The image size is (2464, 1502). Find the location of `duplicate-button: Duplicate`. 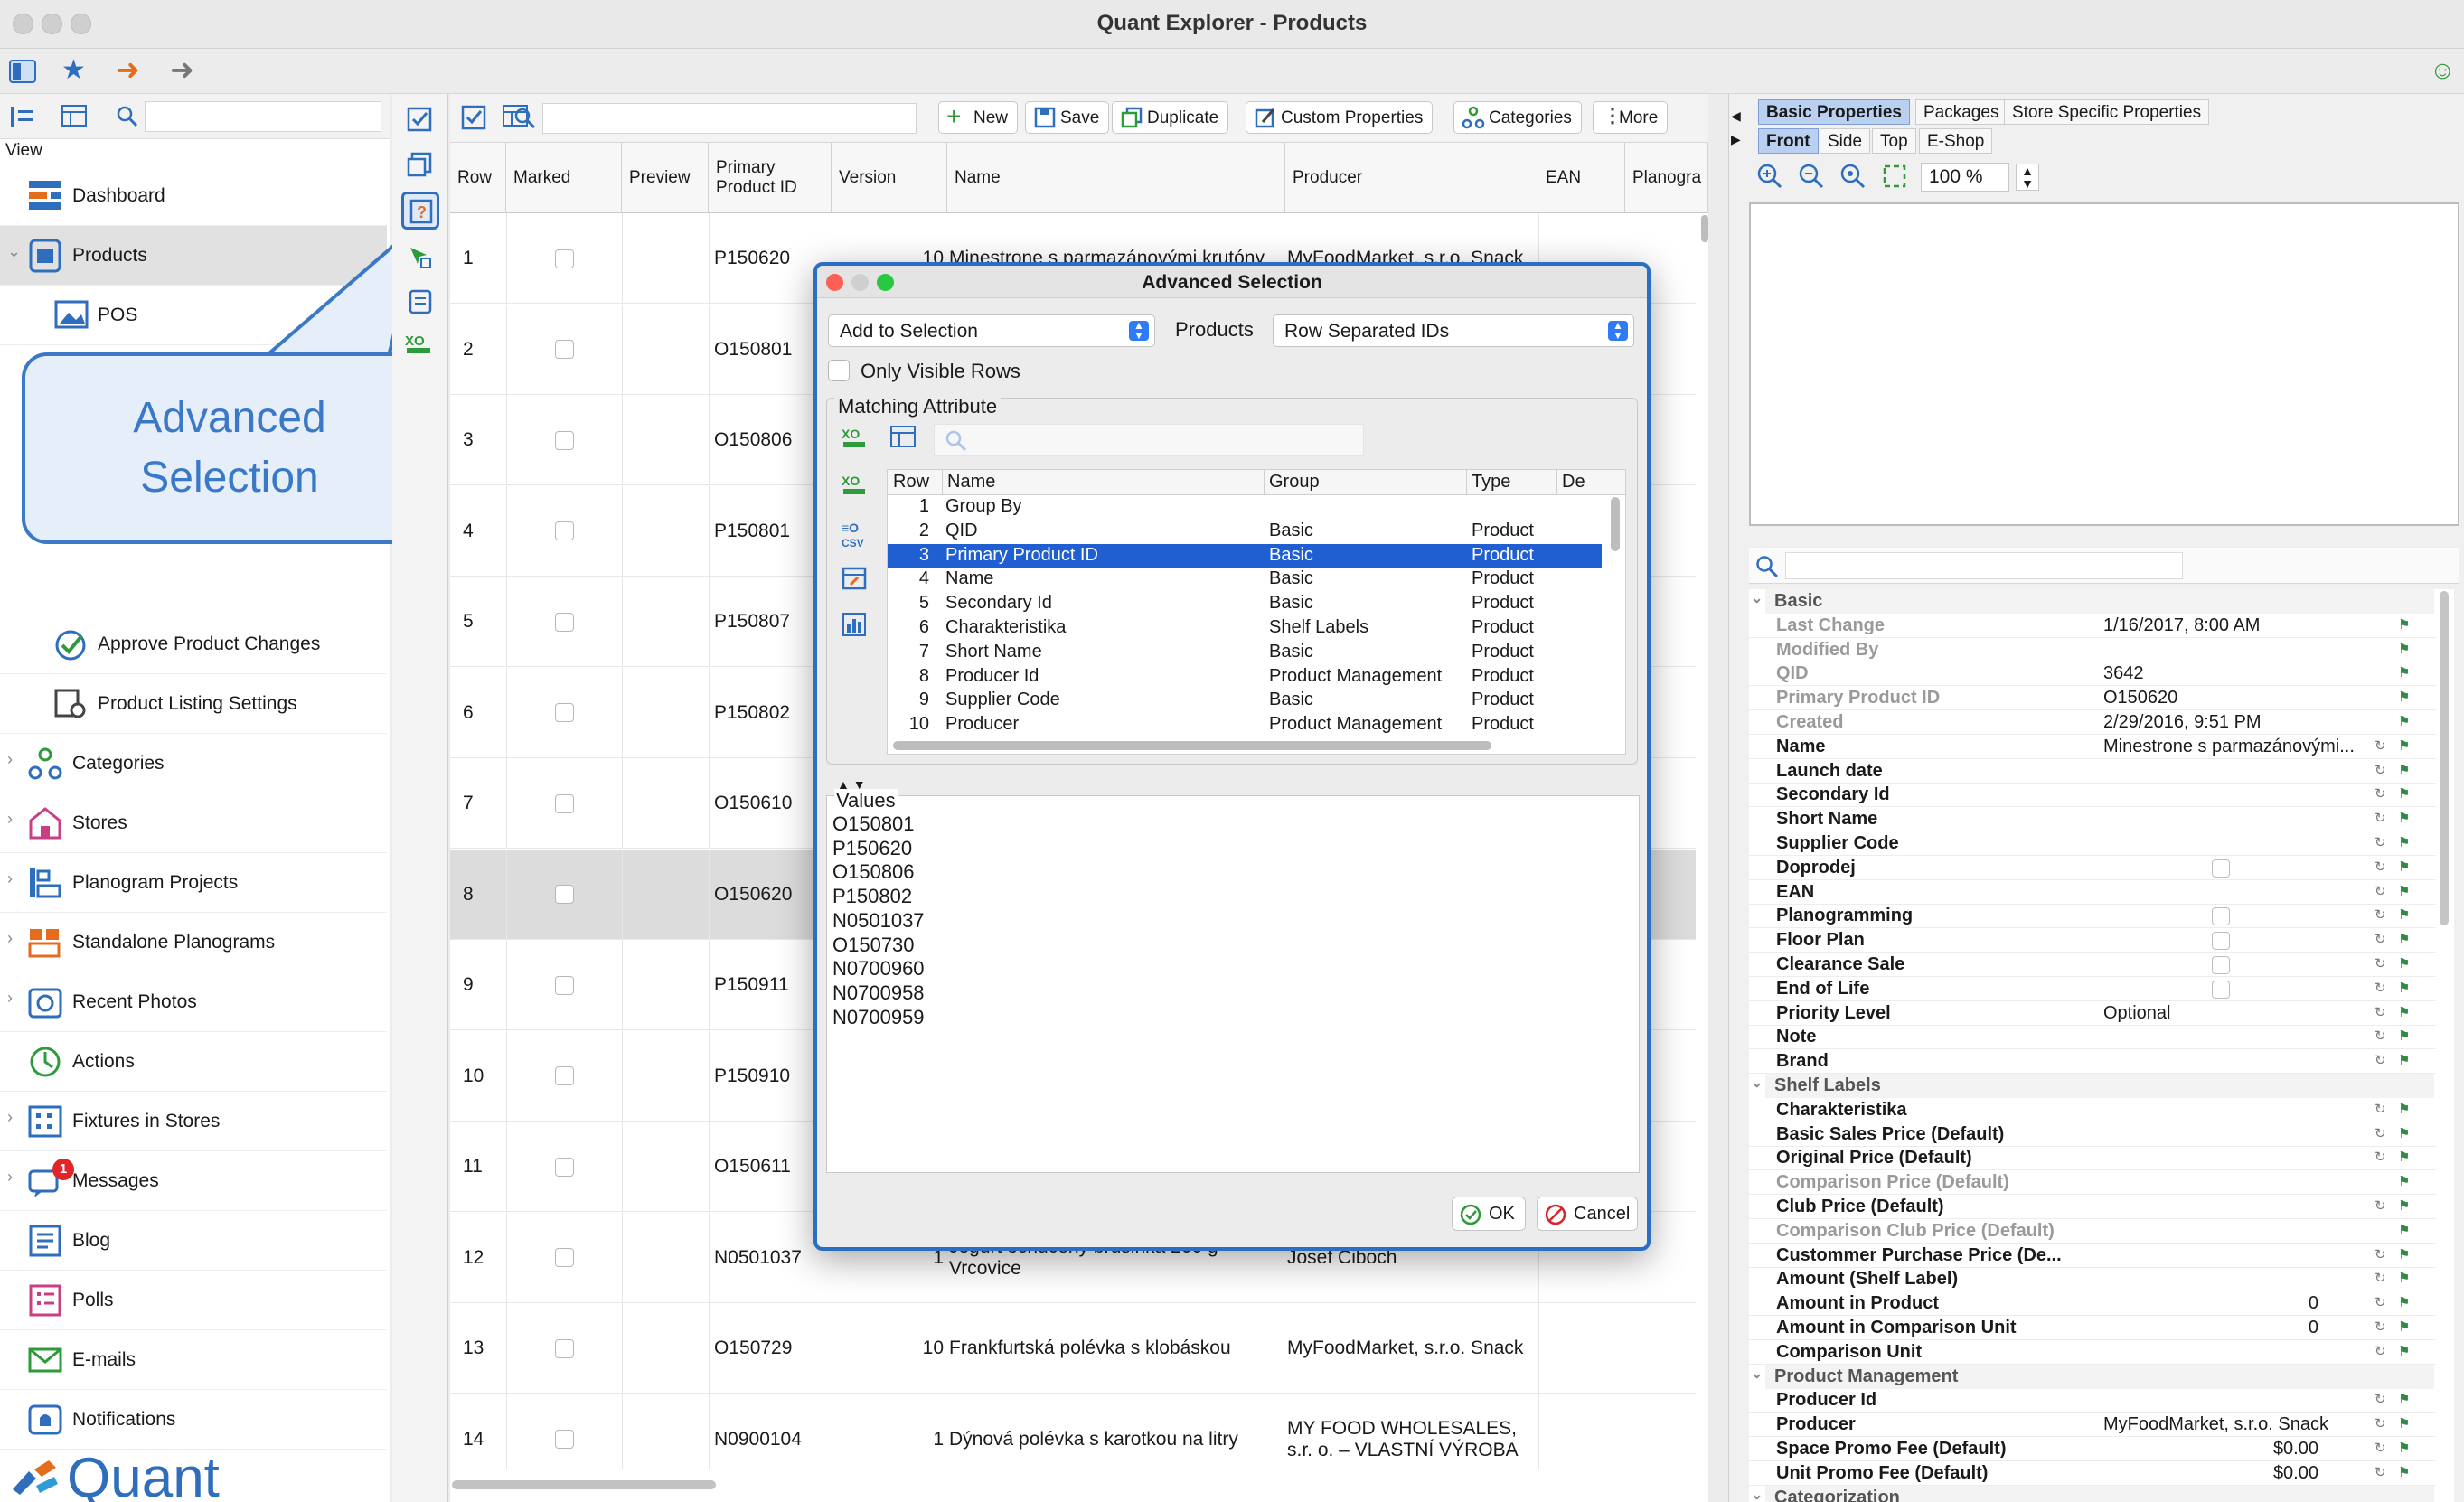

duplicate-button: Duplicate is located at coordinates (1170, 117).